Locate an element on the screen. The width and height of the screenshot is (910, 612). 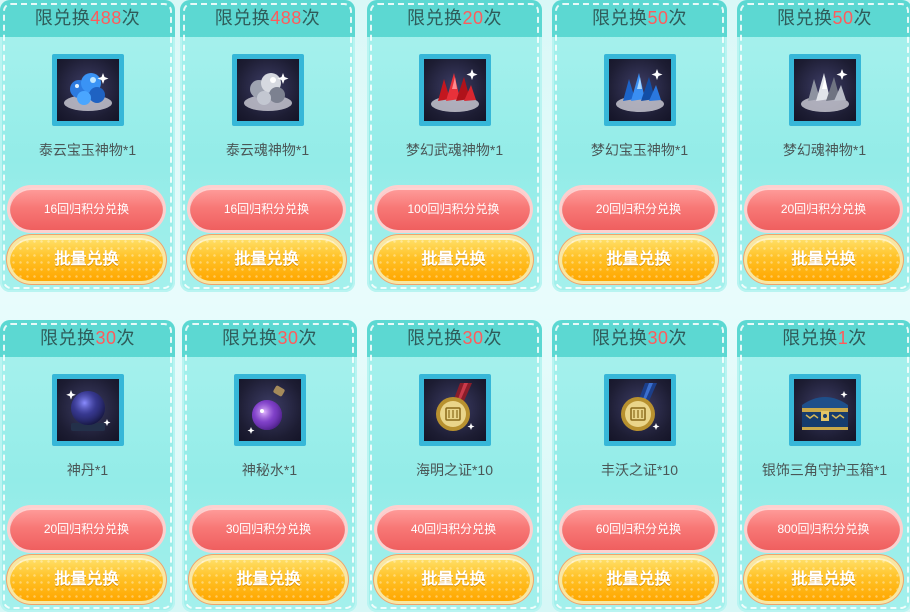
item-name: 神秘水*1 is located at coordinates (269, 470).